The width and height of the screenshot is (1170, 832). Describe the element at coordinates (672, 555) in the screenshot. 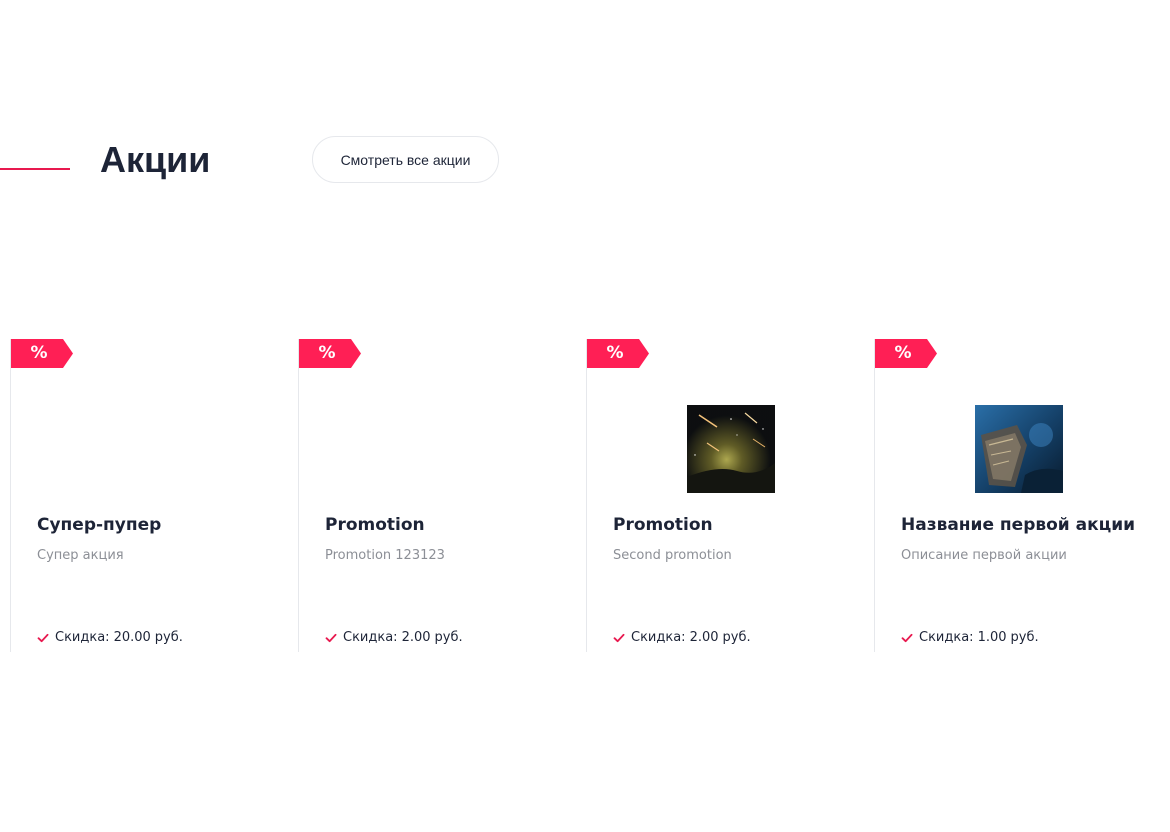

I see `promotion-description: Second promotion` at that location.